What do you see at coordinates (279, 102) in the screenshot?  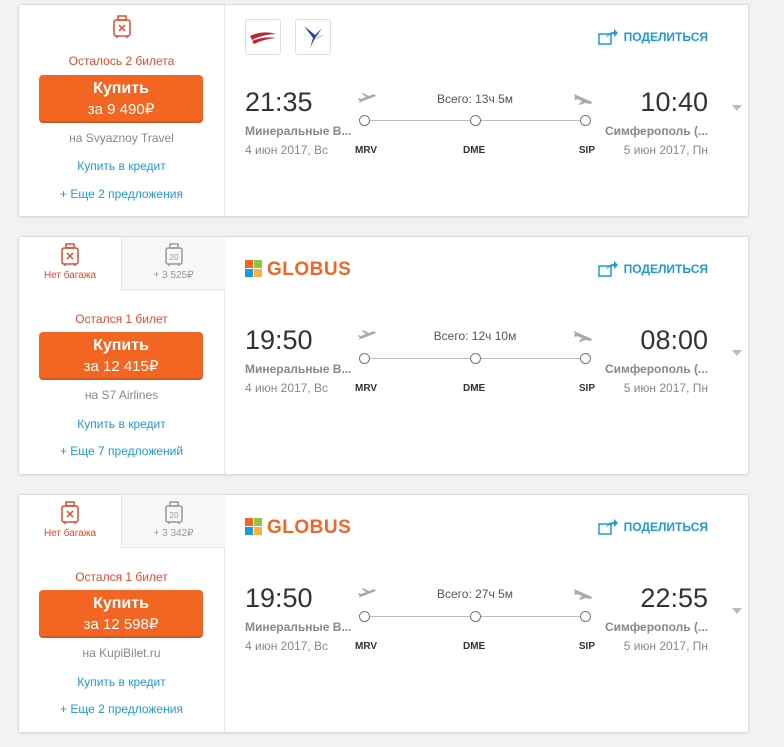 I see `departure-time: 21:35` at bounding box center [279, 102].